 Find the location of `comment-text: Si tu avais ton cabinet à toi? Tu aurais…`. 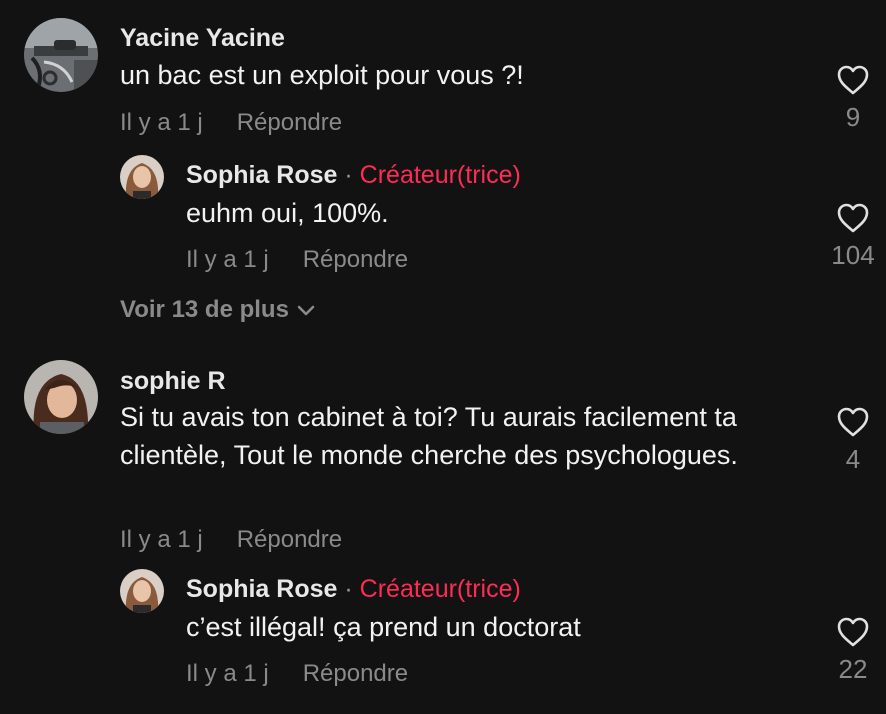

comment-text: Si tu avais ton cabinet à toi? Tu aurais… is located at coordinates (429, 436).